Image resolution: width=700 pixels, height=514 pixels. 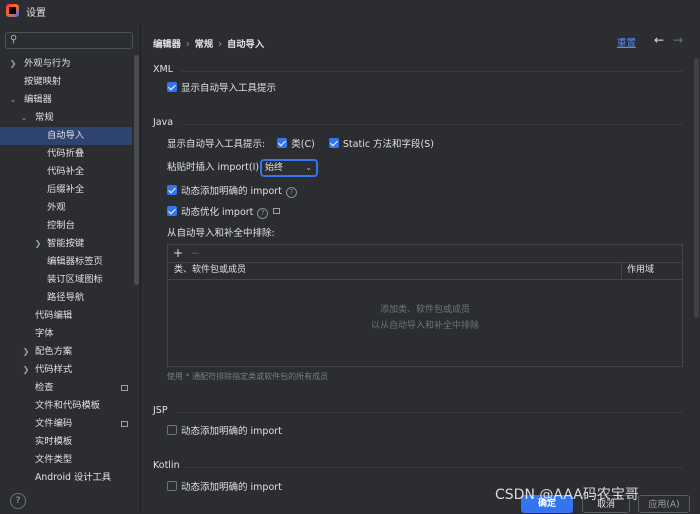 What do you see at coordinates (274, 168) in the screenshot?
I see `paste-import-value: 始终` at bounding box center [274, 168].